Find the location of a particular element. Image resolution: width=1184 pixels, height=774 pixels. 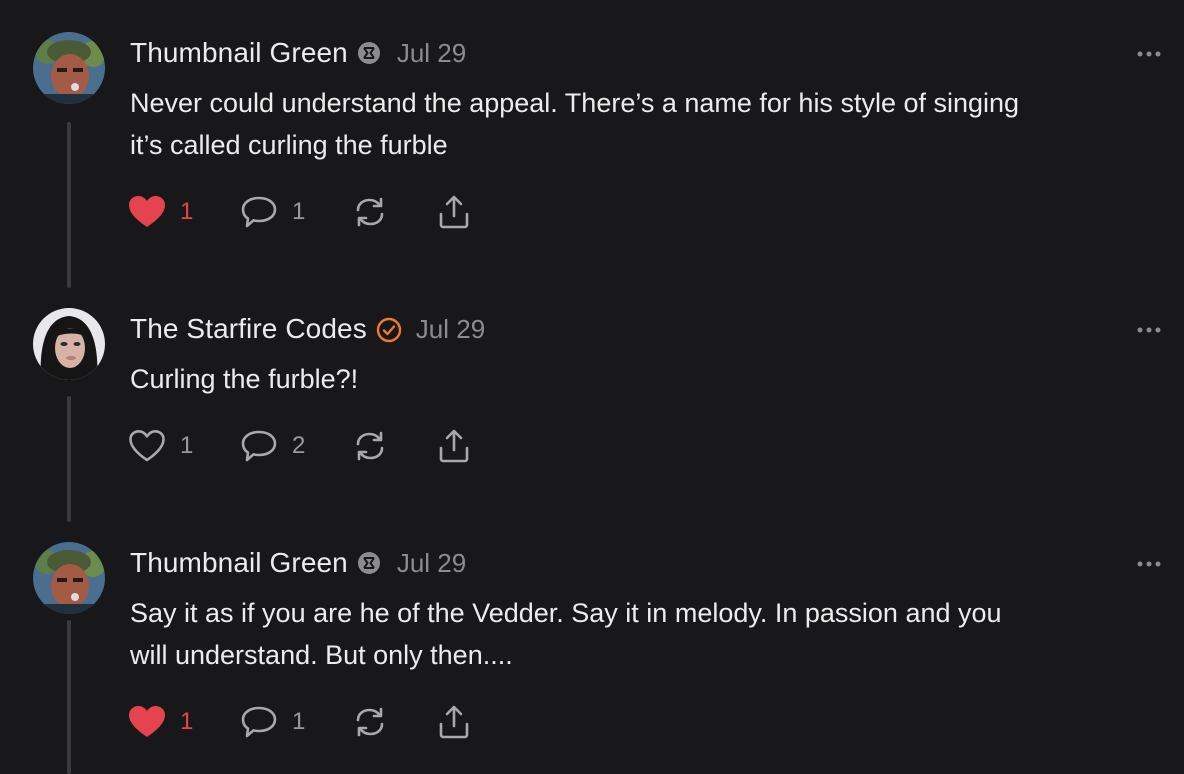

comment-header: The Starfire Codes Jul 29 is located at coordinates (307, 329).